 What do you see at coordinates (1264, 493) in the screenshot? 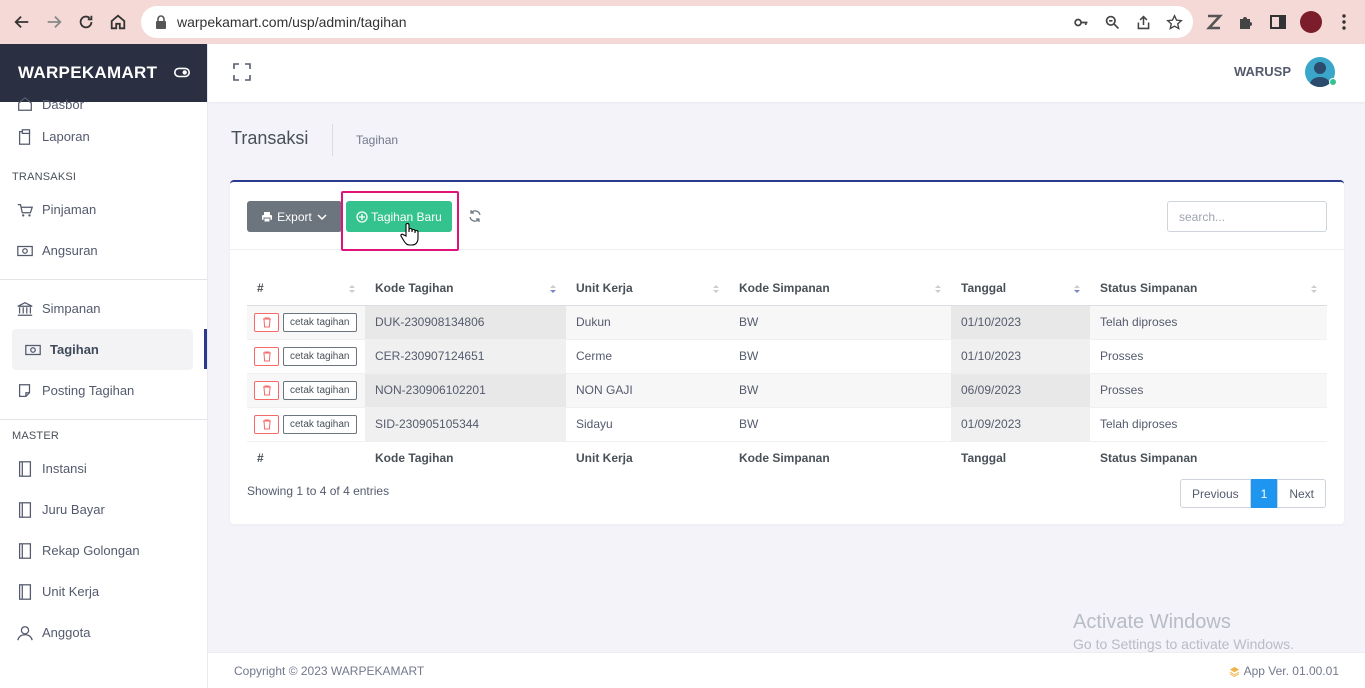
I see `page-1-button: 1` at bounding box center [1264, 493].